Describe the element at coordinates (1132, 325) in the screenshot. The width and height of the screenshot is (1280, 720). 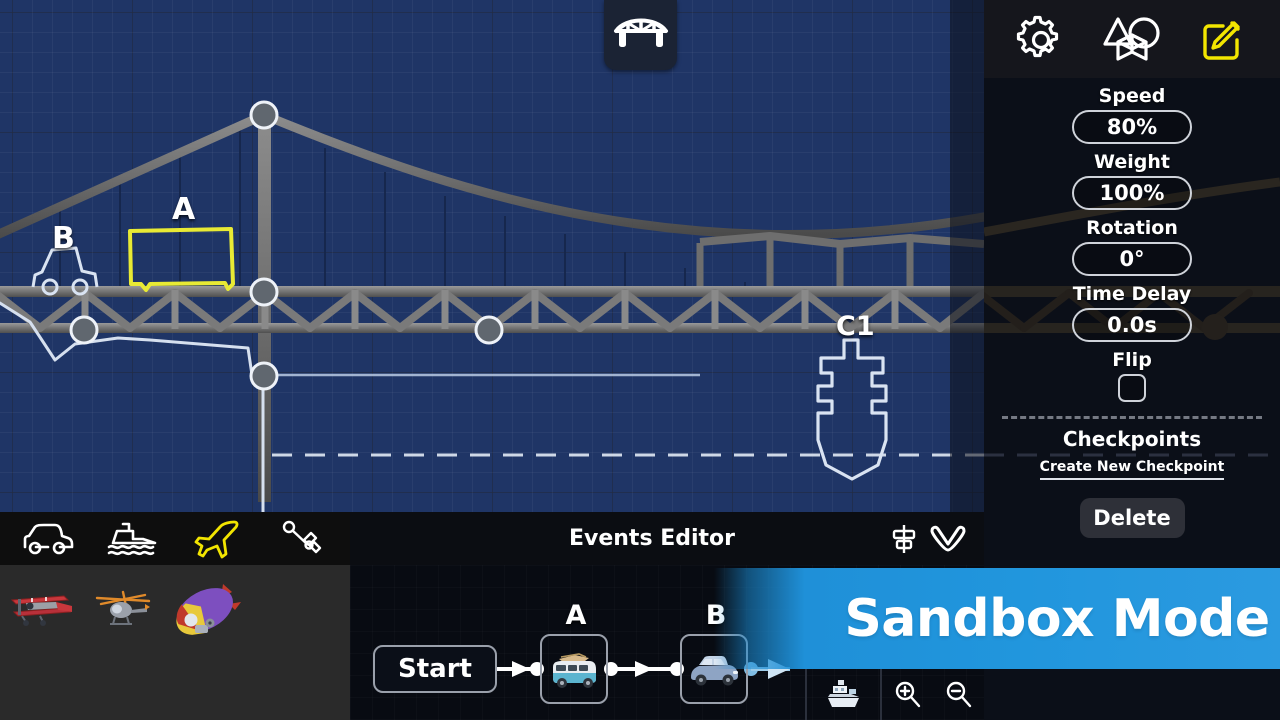
I see `time-delay-field: 0.0s` at that location.